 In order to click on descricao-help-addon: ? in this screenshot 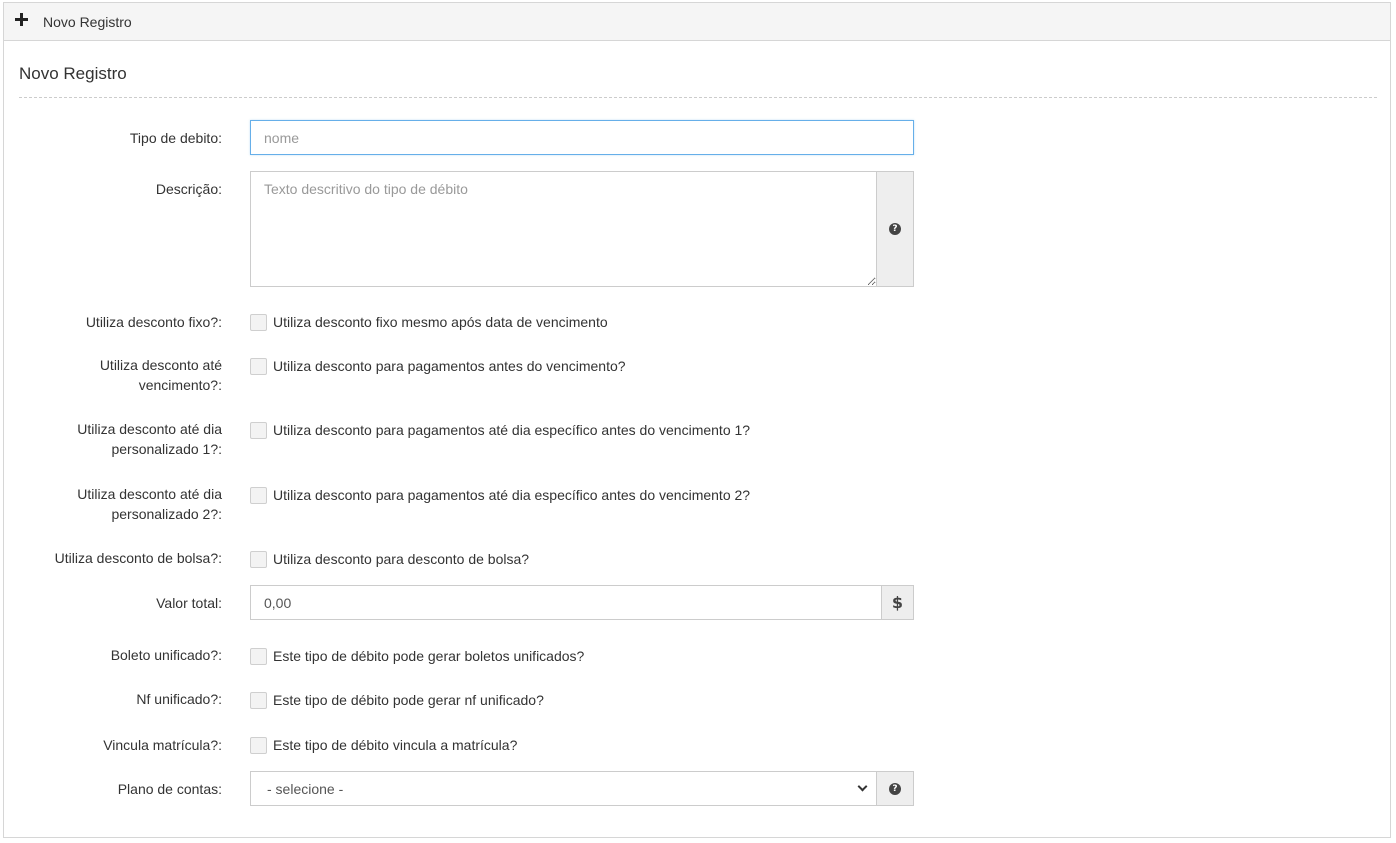, I will do `click(895, 229)`.